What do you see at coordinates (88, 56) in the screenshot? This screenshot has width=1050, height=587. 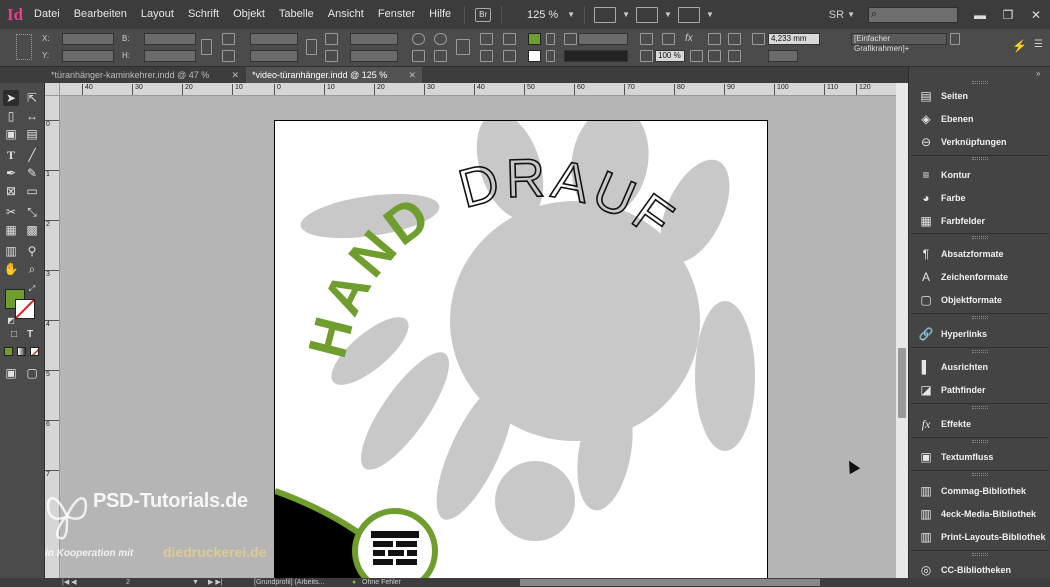 I see `y-position-input` at bounding box center [88, 56].